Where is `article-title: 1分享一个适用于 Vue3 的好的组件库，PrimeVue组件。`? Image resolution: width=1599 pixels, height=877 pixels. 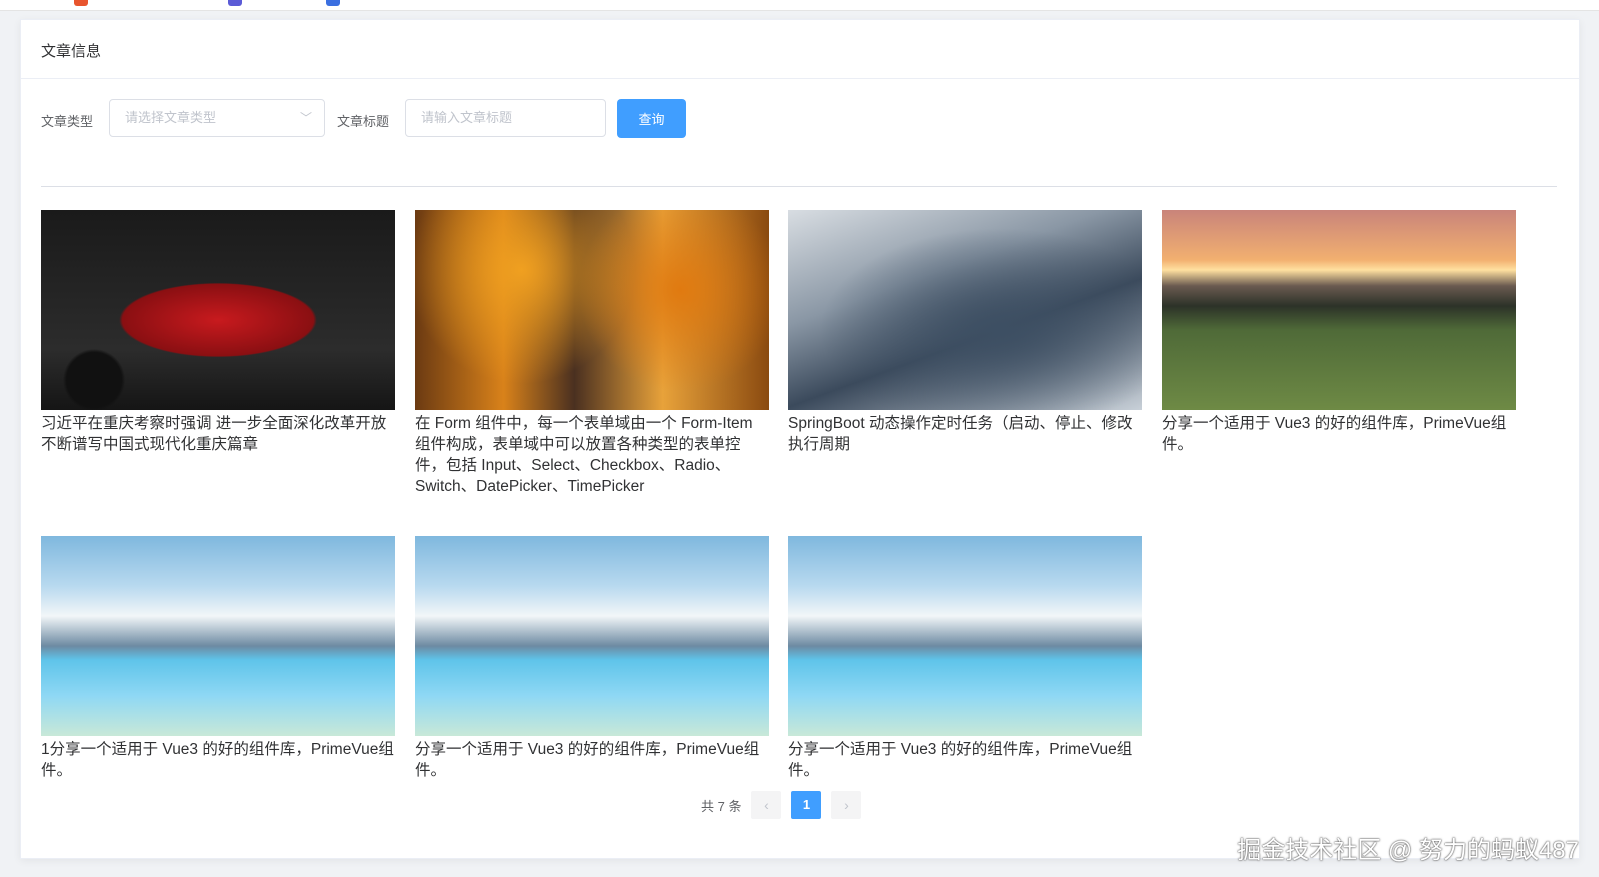 article-title: 1分享一个适用于 Vue3 的好的组件库，PrimeVue组件。 is located at coordinates (218, 760).